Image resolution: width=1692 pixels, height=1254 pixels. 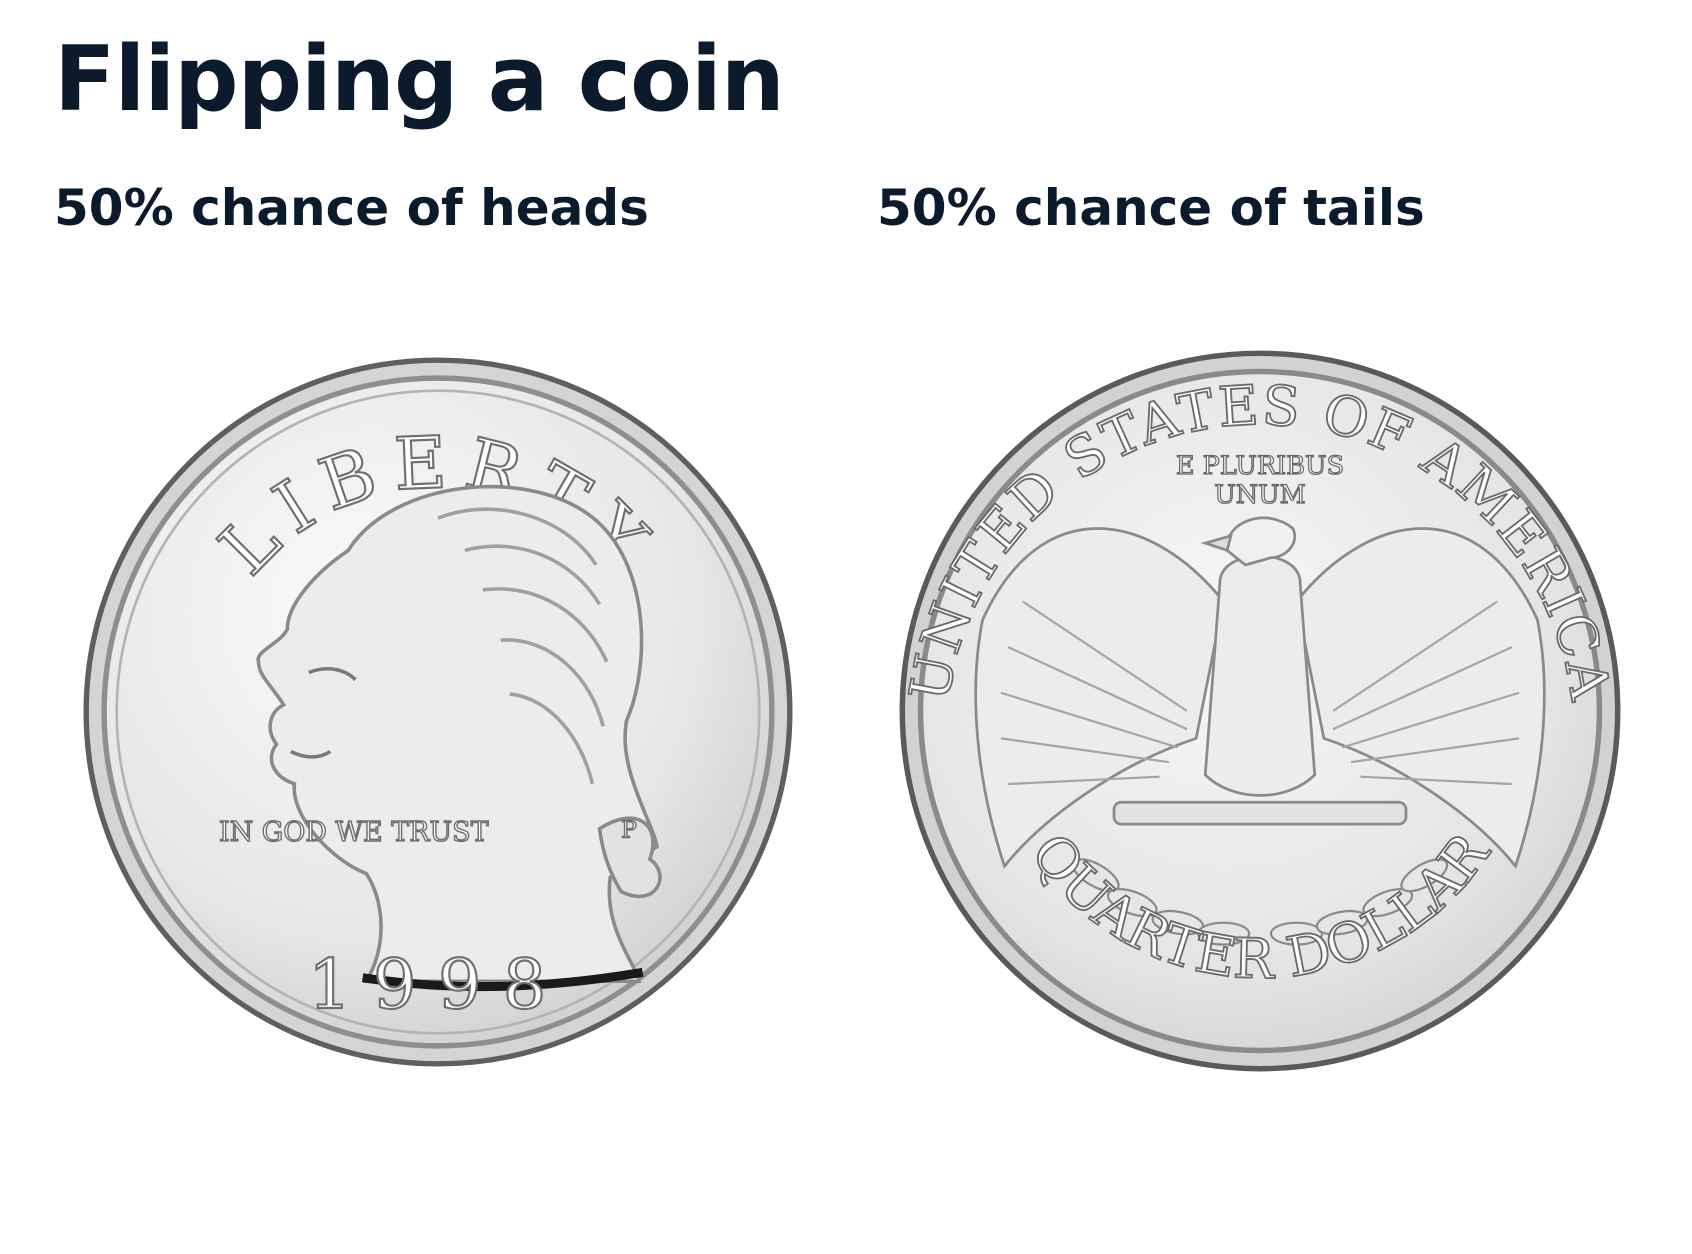 What do you see at coordinates (438, 985) in the screenshot?
I see `coin-heads-year: 1998` at bounding box center [438, 985].